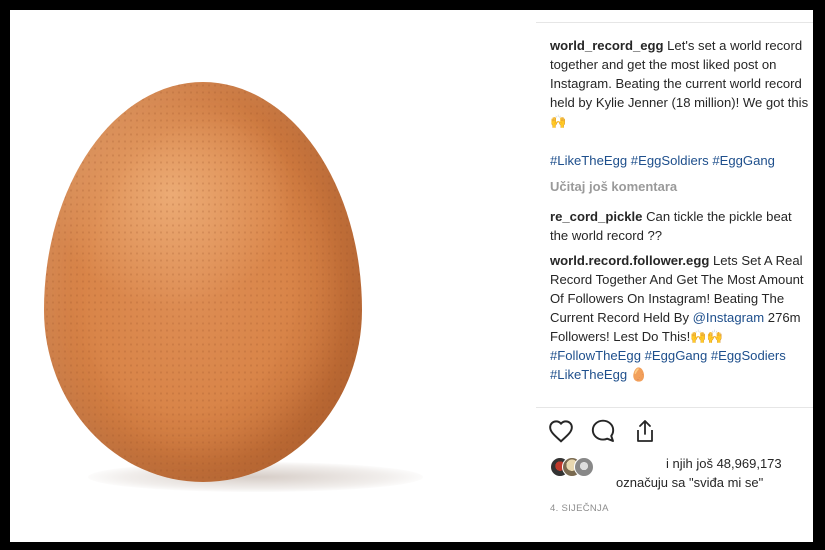 This screenshot has width=825, height=550. I want to click on comment-username: world.record.follower.egg, so click(629, 260).